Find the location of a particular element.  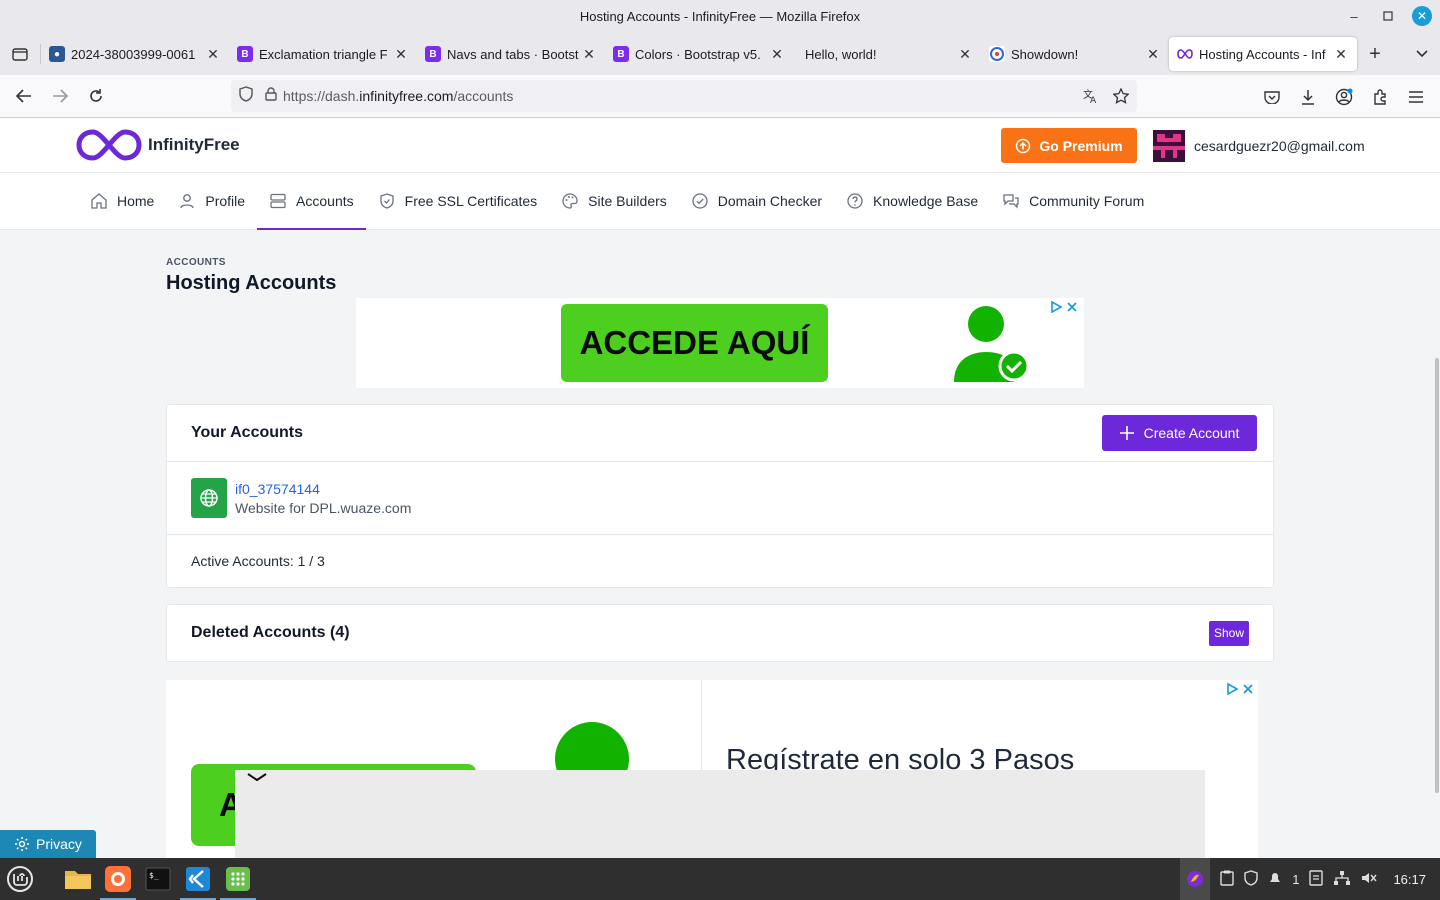

tab-bootstrap-colors: B Colors · Bootstrap v5. ✕ is located at coordinates (699, 54).